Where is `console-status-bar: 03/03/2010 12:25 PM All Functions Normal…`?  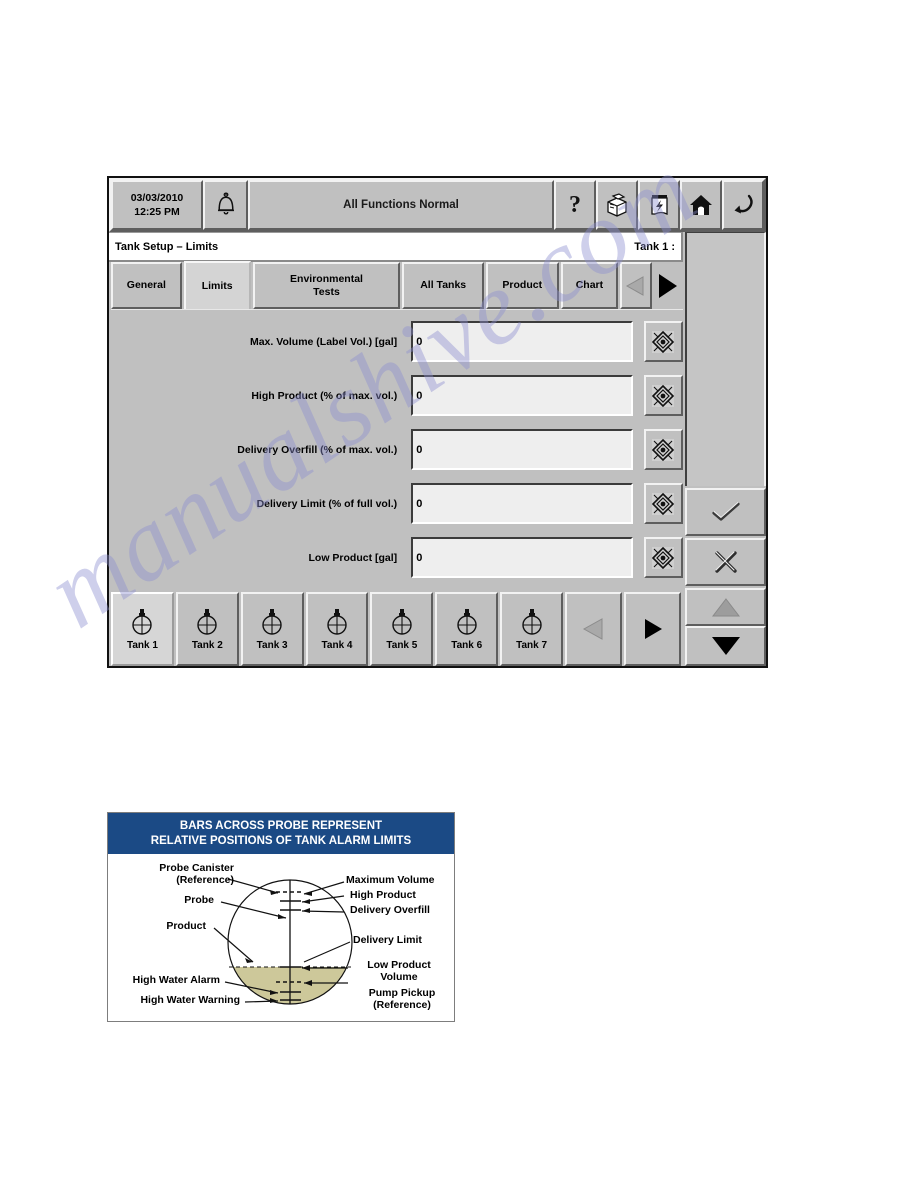
console-status-bar: 03/03/2010 12:25 PM All Functions Normal… is located at coordinates (437, 205).